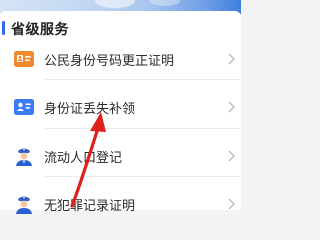 This screenshot has height=240, width=320. Describe the element at coordinates (83, 158) in the screenshot. I see `service-item-label: 流动人口登记` at that location.